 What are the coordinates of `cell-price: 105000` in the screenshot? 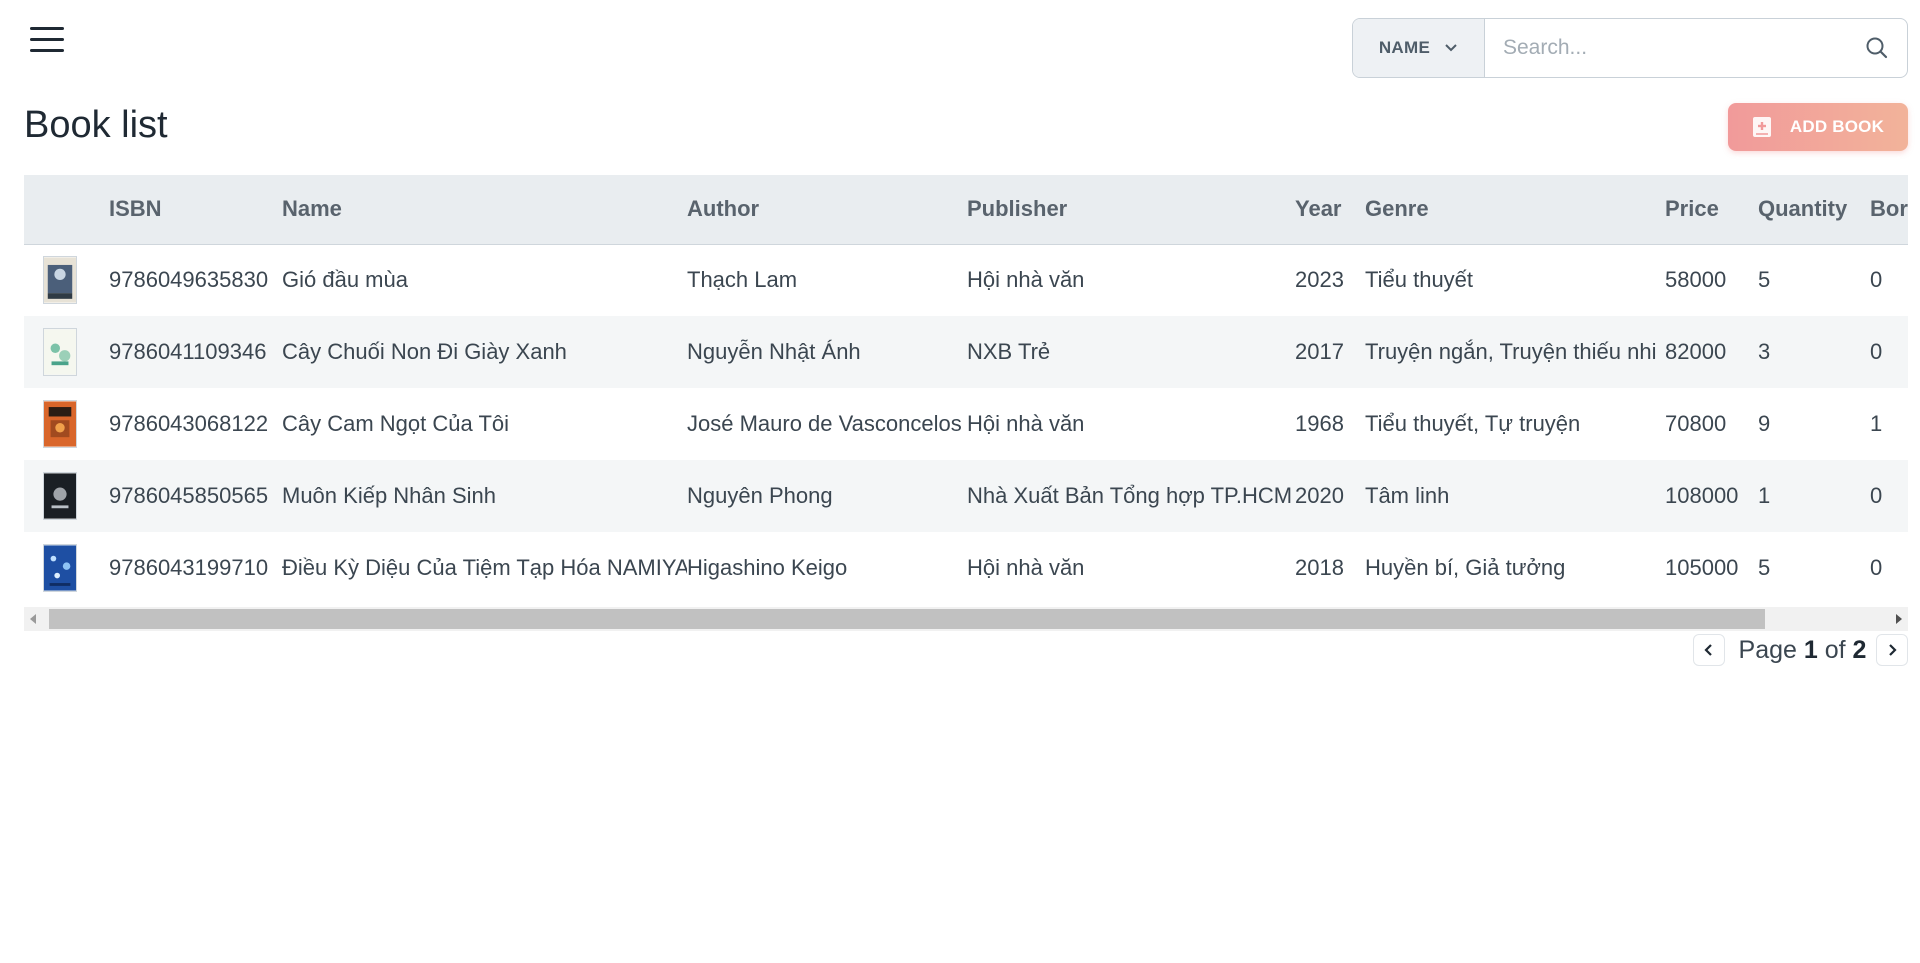 It's located at (1702, 567).